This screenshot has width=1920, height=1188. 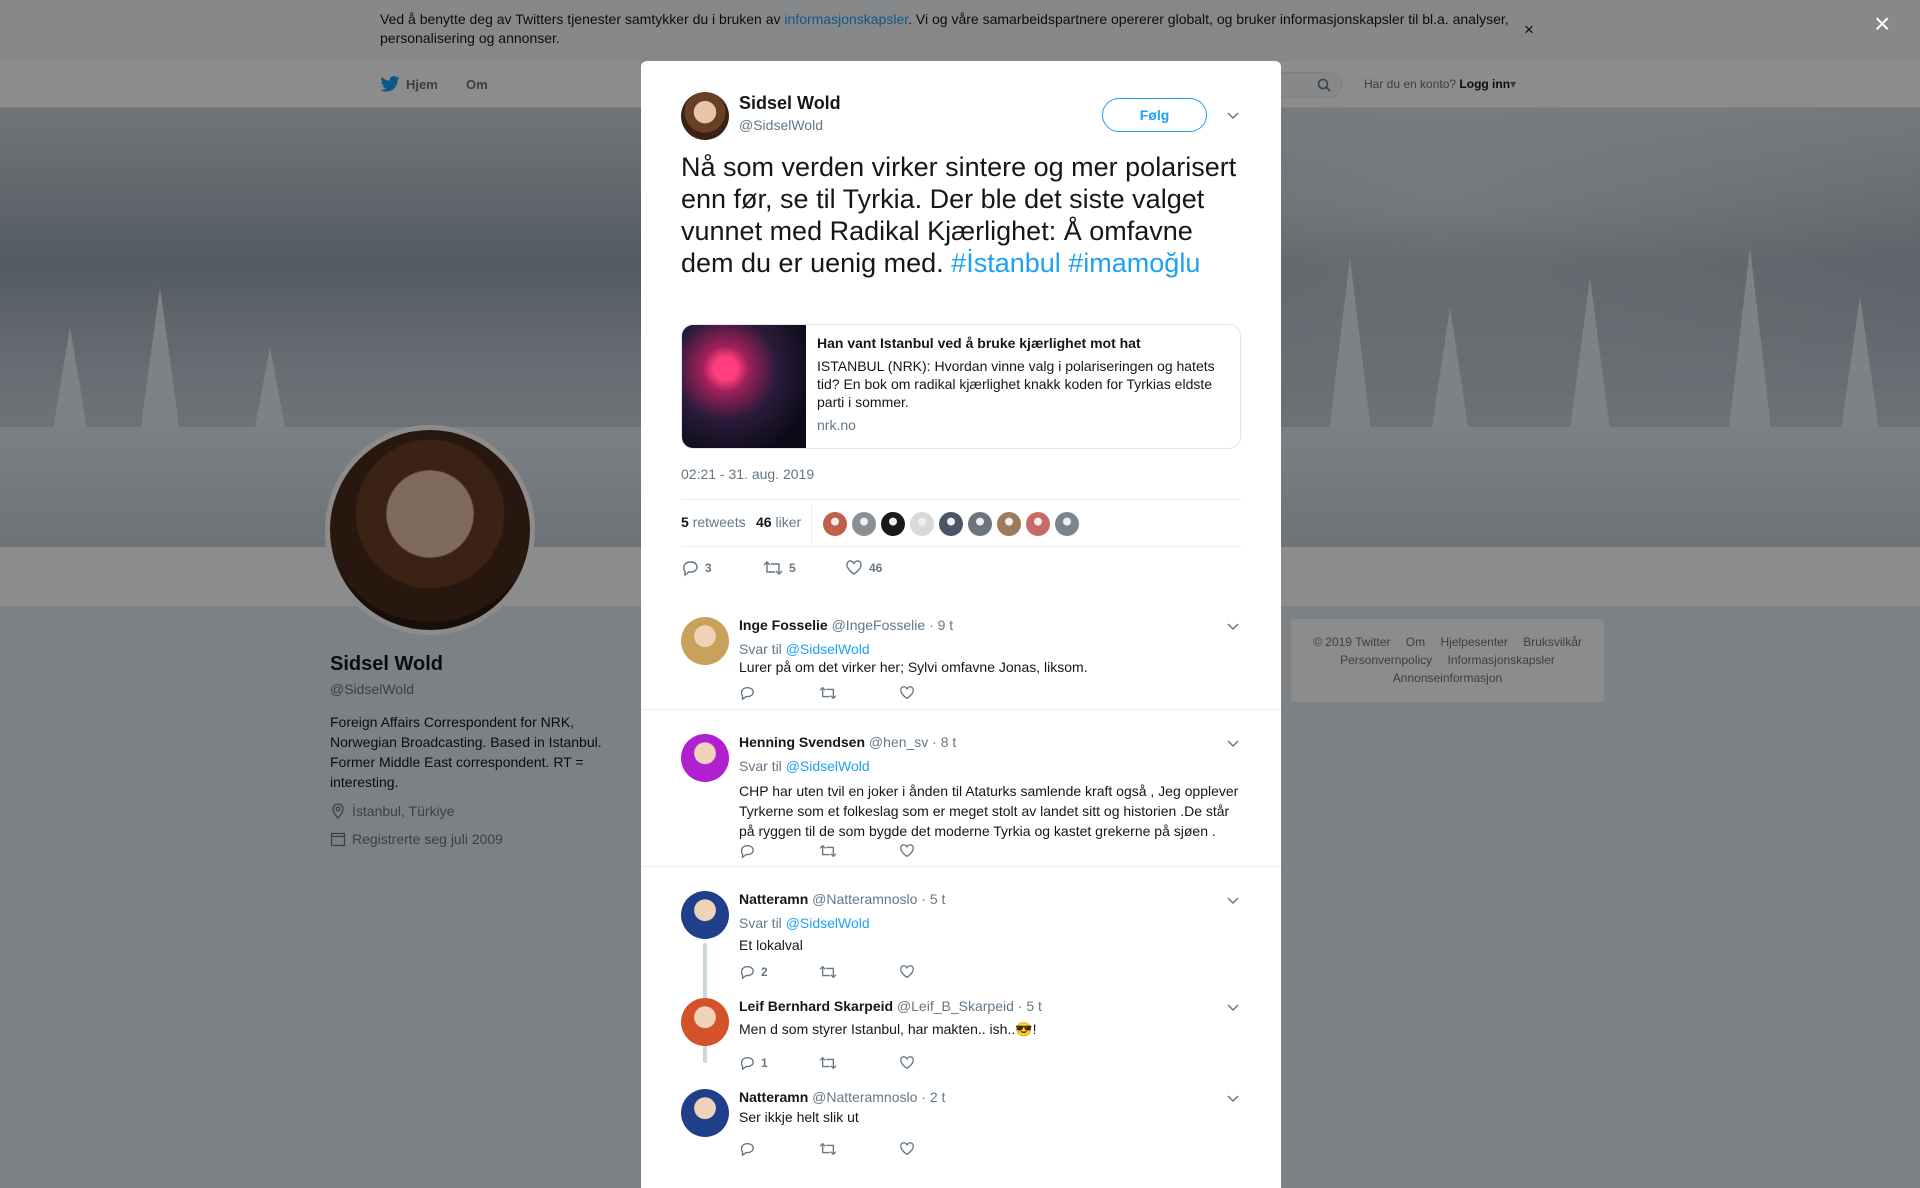 What do you see at coordinates (816, 1006) in the screenshot?
I see `reply-author-name: Leif Bernhard Skarpeid` at bounding box center [816, 1006].